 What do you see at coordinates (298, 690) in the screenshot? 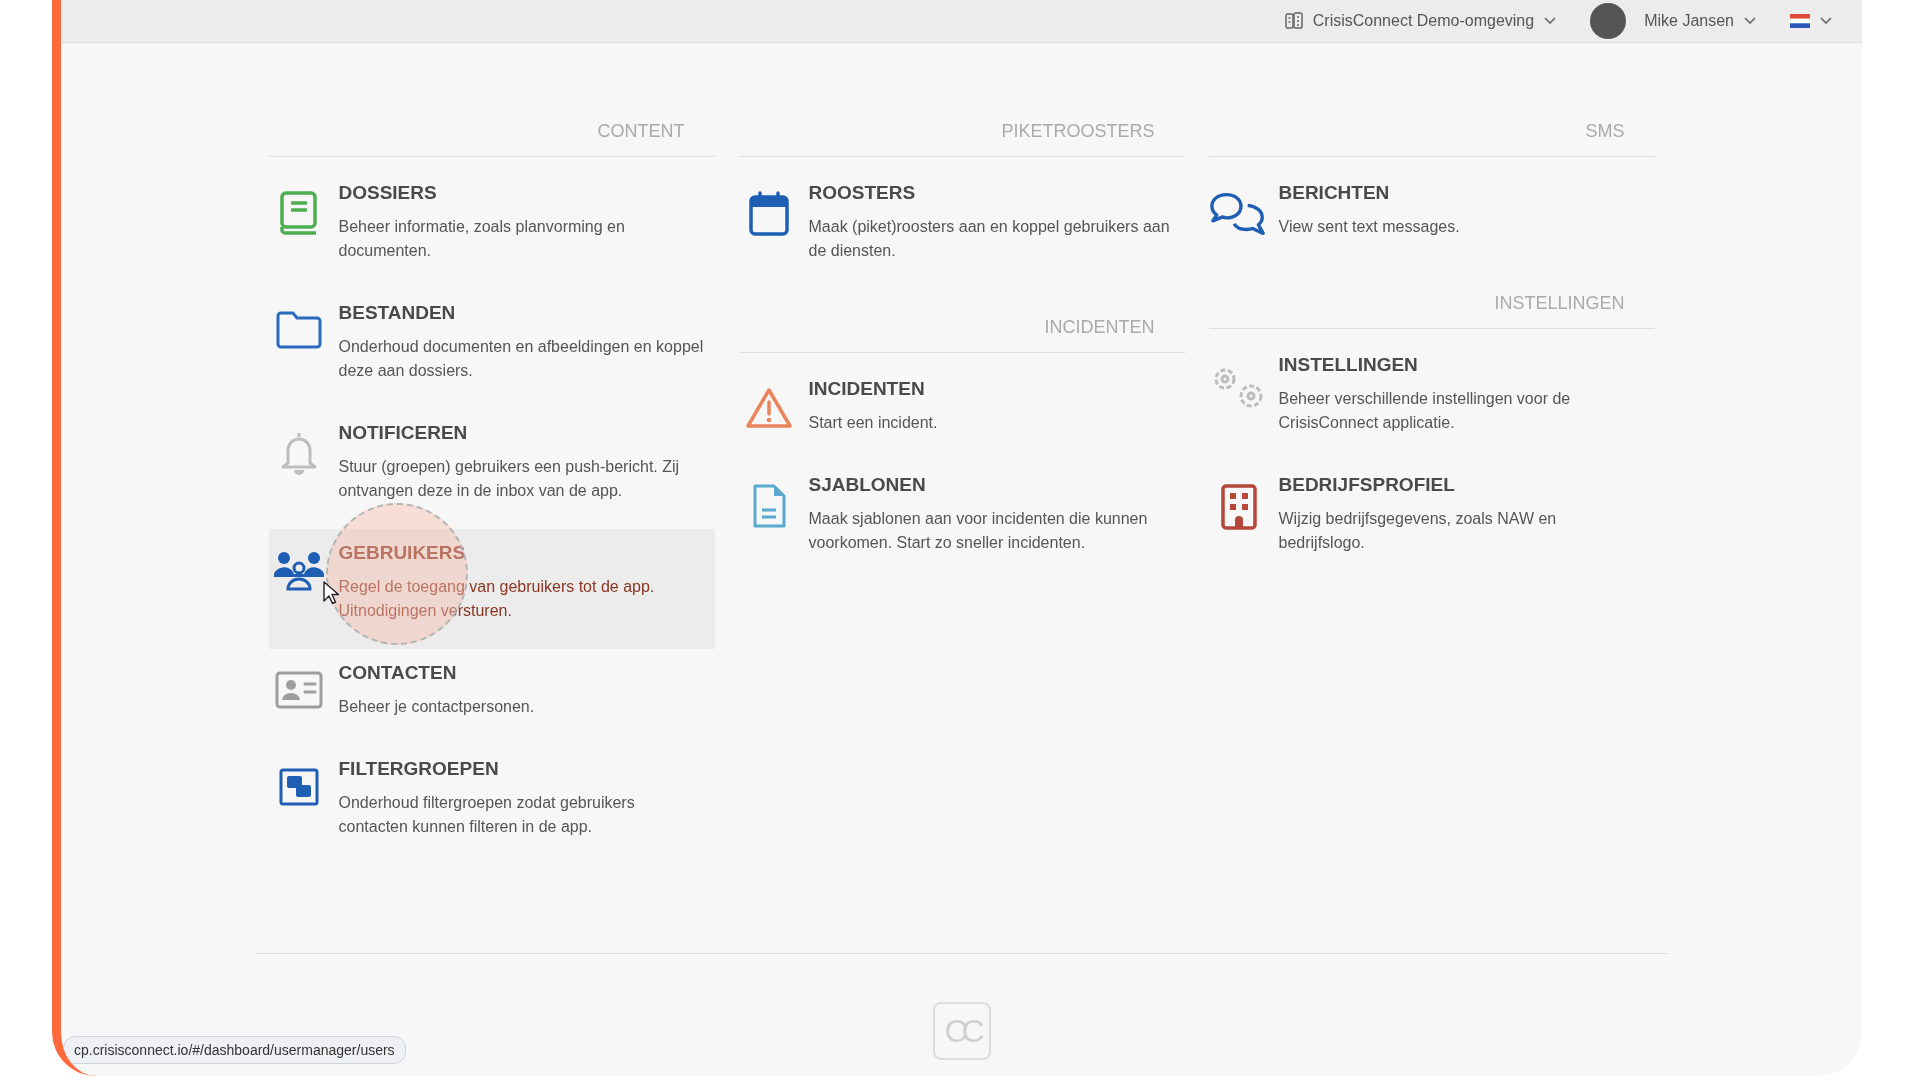
I see `contact-card-icon` at bounding box center [298, 690].